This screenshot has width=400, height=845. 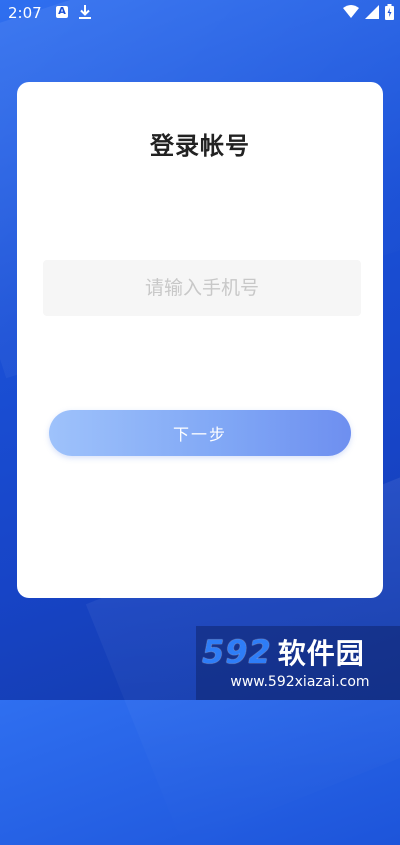 What do you see at coordinates (200, 13) in the screenshot?
I see `status-bar: 2:07 A` at bounding box center [200, 13].